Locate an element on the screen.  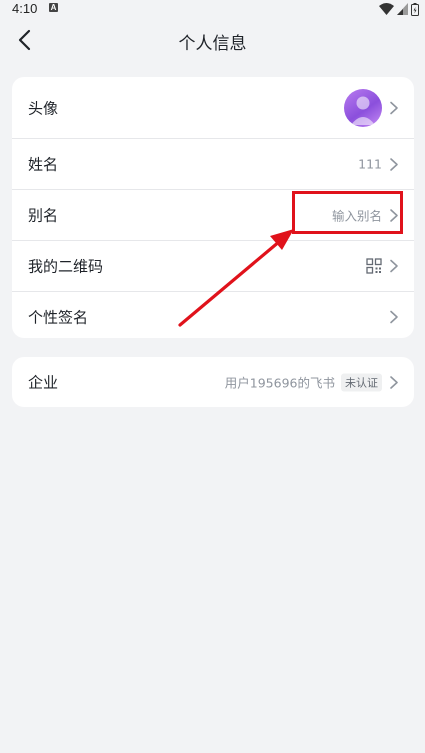
qr-code-row: 我的二维码 is located at coordinates (213, 266).